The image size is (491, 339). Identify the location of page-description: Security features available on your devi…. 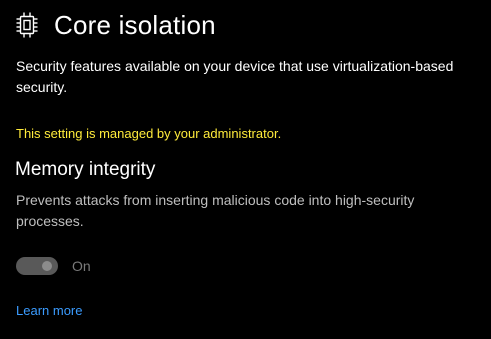
(235, 76).